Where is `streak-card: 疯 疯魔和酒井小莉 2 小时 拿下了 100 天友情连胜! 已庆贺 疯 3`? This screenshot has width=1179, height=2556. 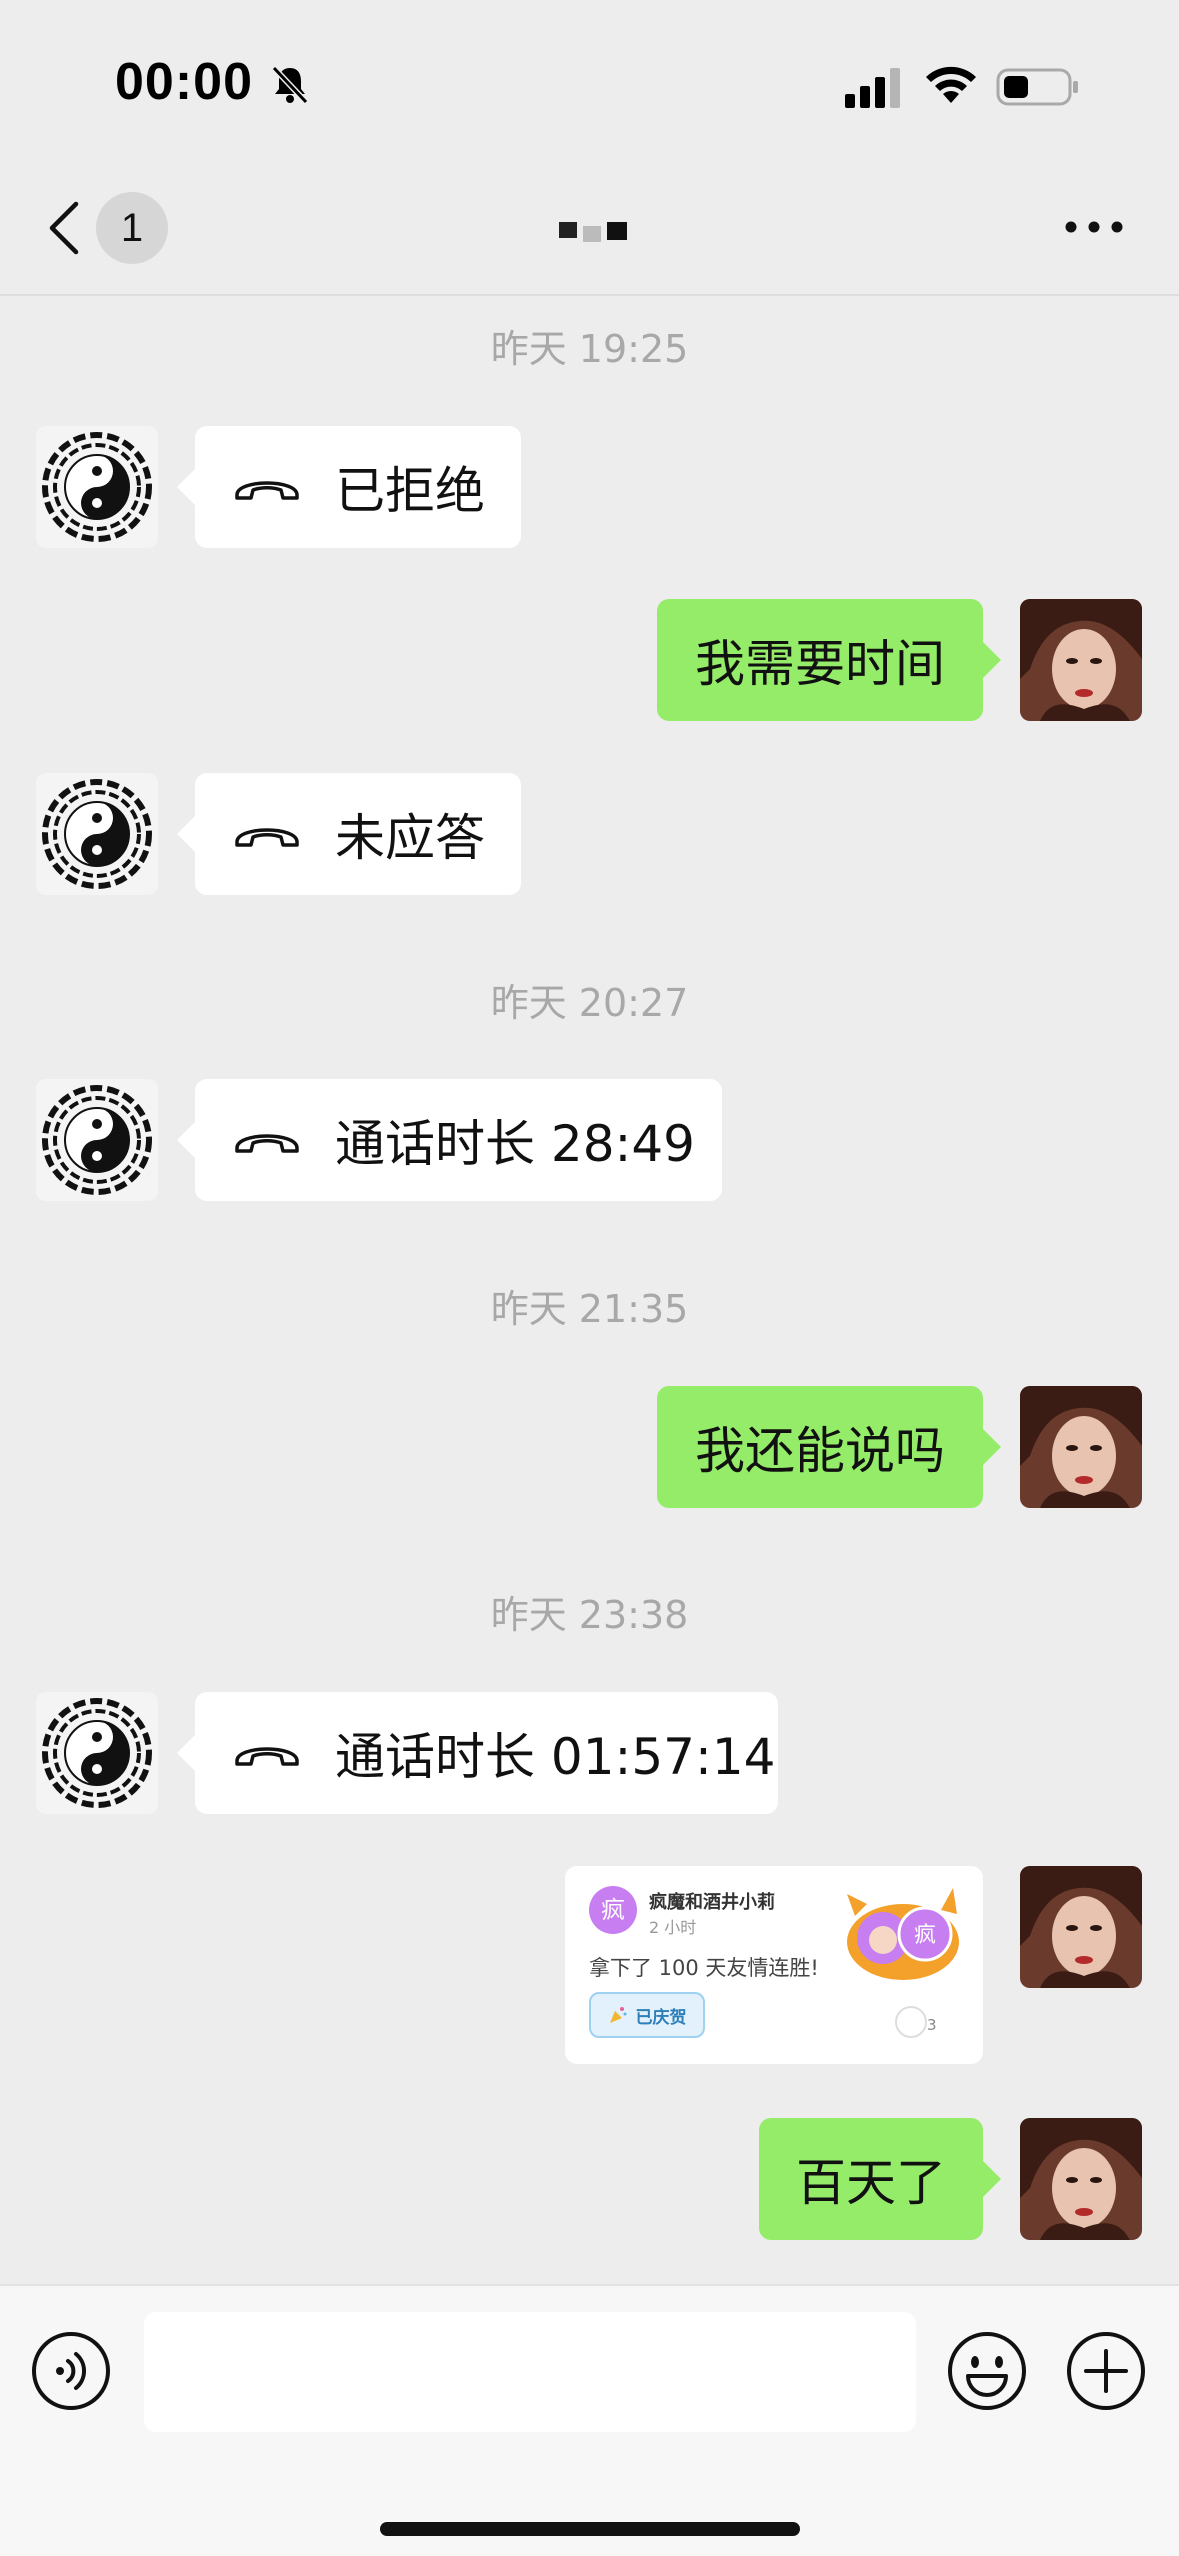
streak-card: 疯 疯魔和酒井小莉 2 小时 拿下了 100 天友情连胜! 已庆贺 疯 3 is located at coordinates (774, 1965).